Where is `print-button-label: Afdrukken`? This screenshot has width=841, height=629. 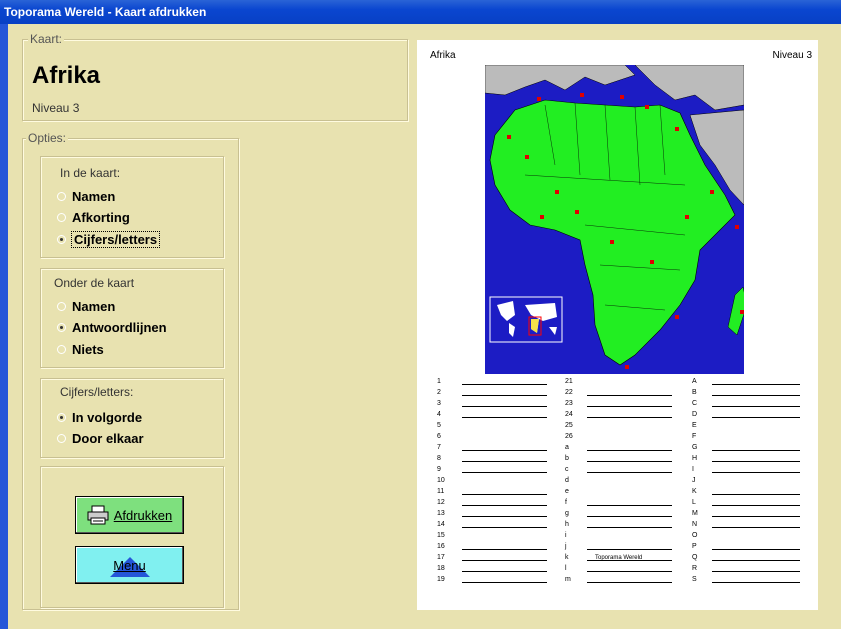
print-button-label: Afdrukken is located at coordinates (143, 515).